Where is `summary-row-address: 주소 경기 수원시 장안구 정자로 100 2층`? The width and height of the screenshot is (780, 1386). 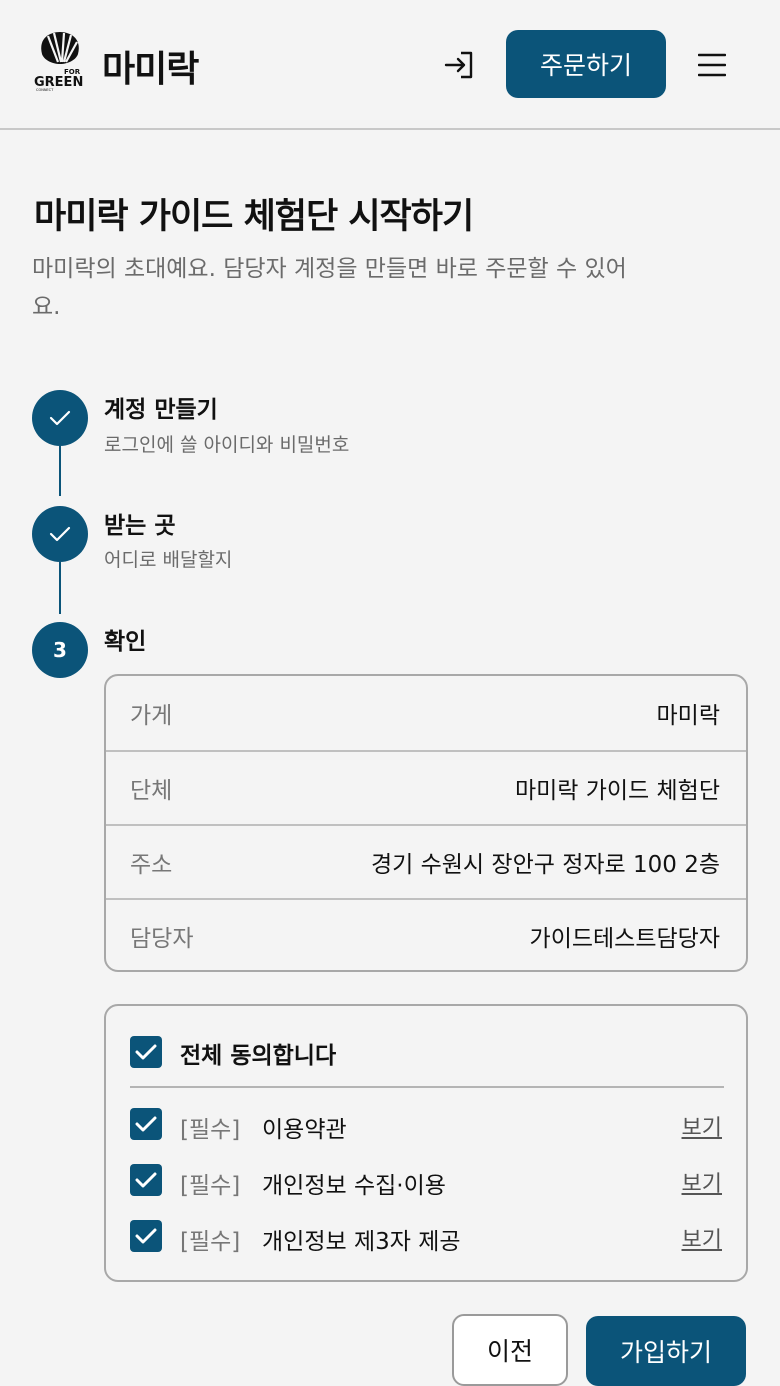 summary-row-address: 주소 경기 수원시 장안구 정자로 100 2층 is located at coordinates (426, 861).